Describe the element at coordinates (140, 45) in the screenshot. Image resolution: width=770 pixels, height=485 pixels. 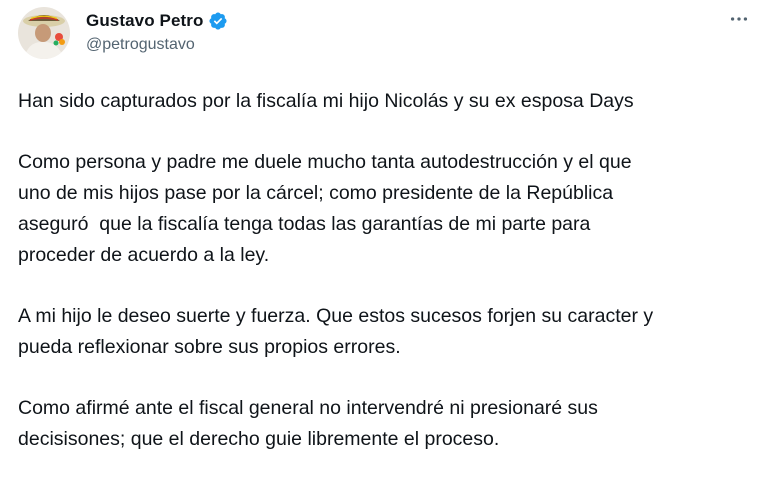
I see `author-handle: @petrogustavo` at that location.